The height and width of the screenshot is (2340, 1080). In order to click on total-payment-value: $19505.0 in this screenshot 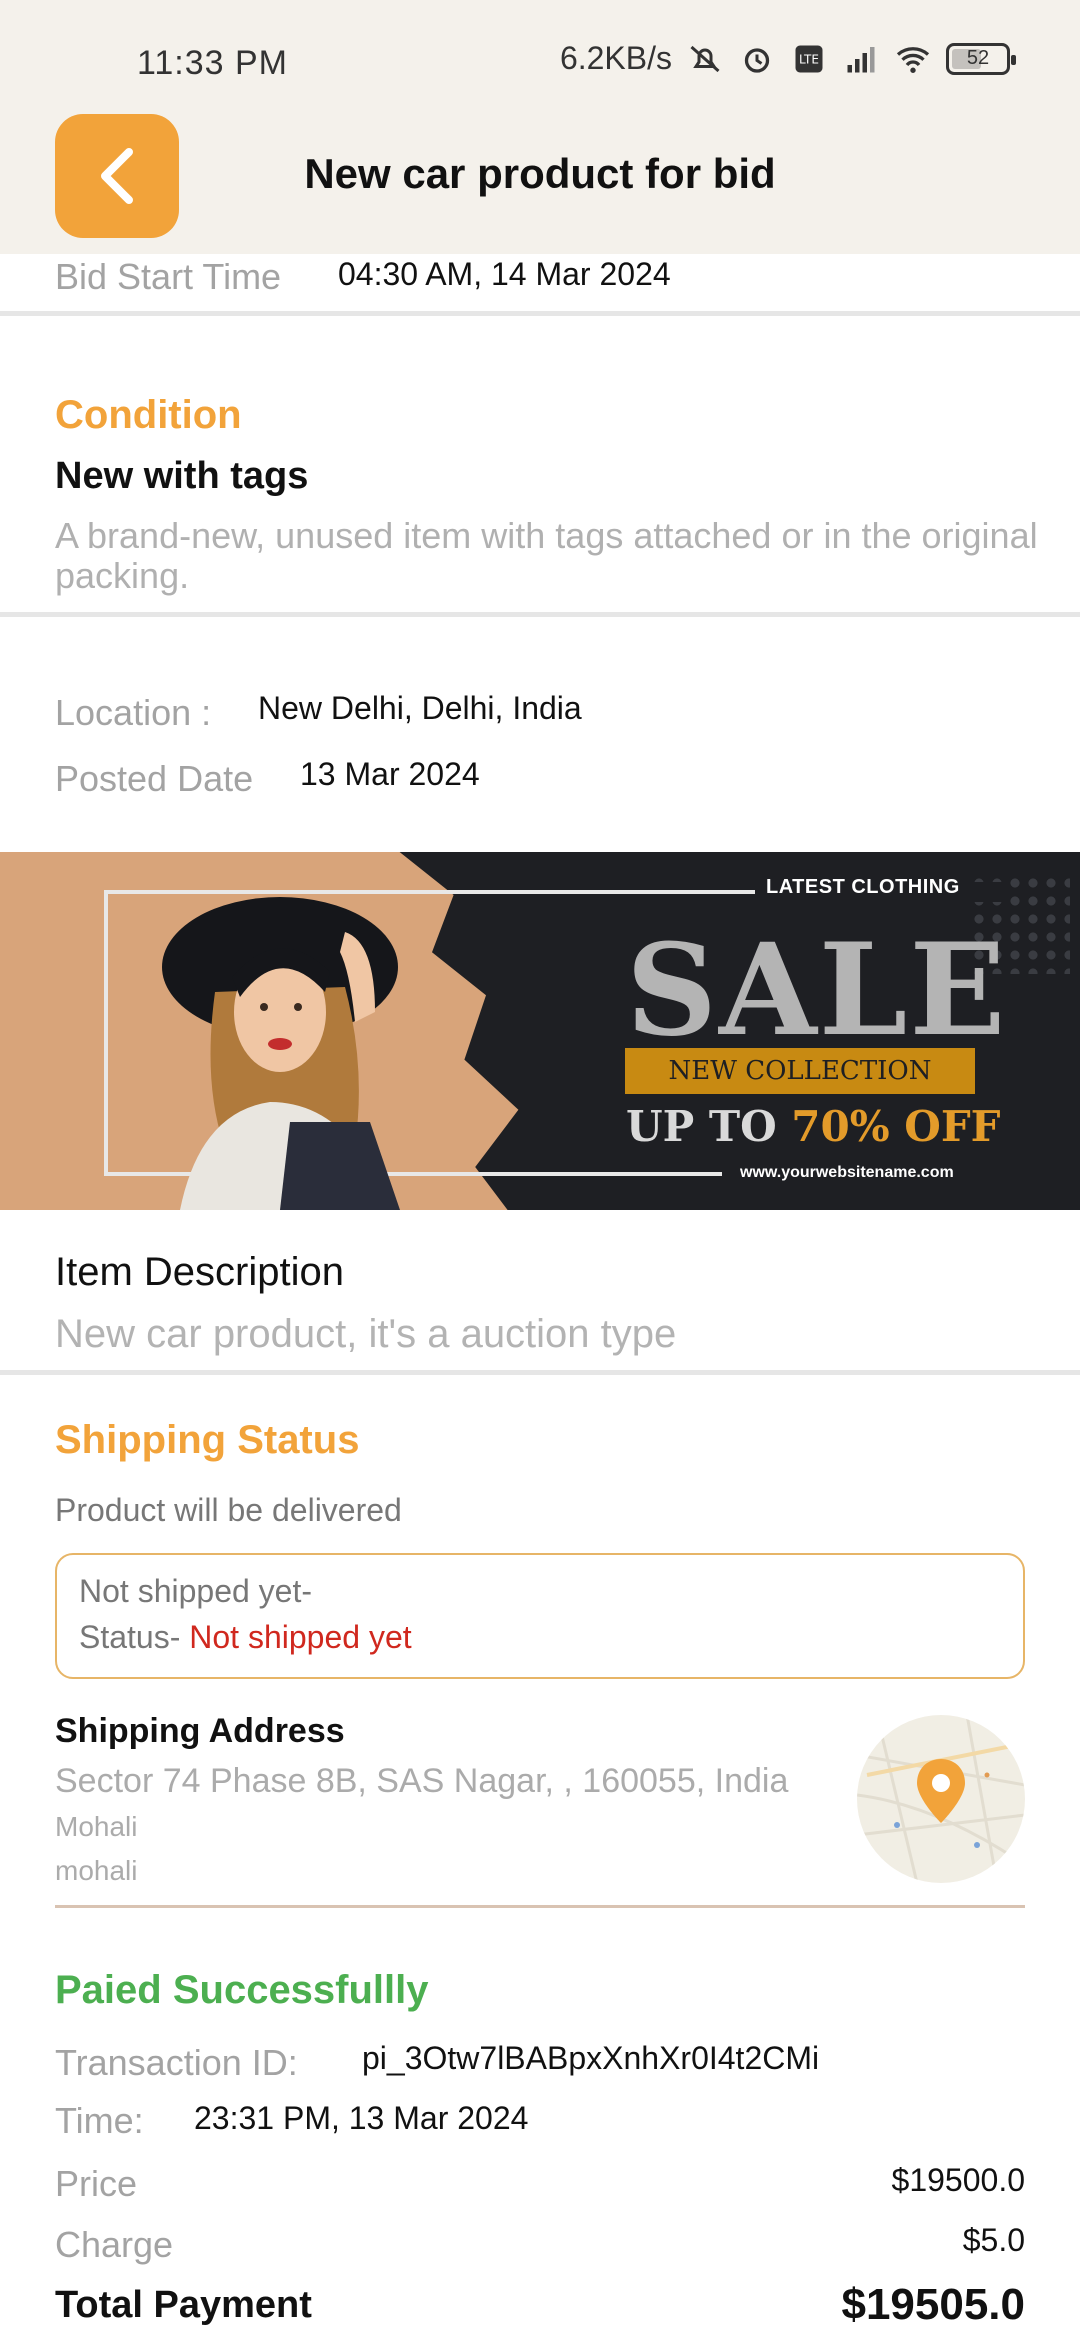, I will do `click(933, 2304)`.